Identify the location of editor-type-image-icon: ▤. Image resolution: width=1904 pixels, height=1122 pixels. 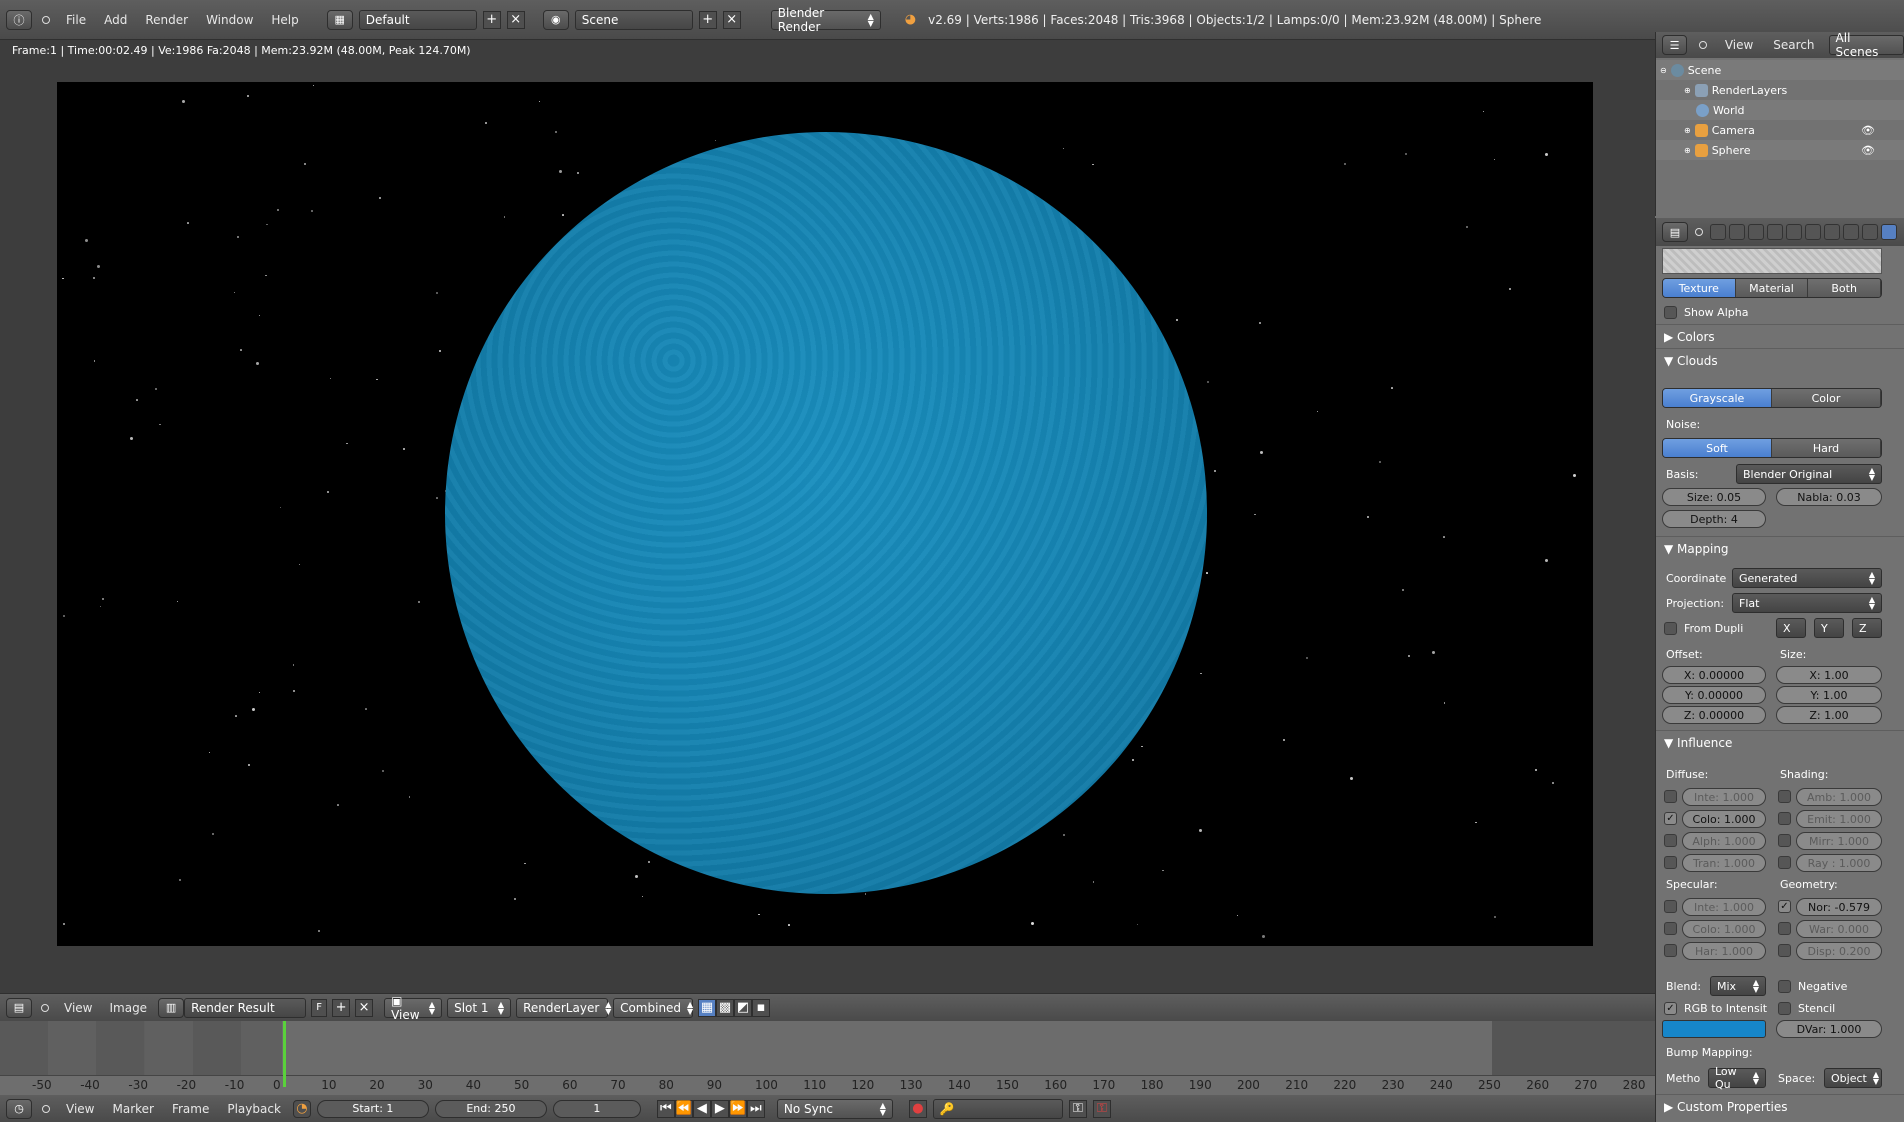
(19, 1007).